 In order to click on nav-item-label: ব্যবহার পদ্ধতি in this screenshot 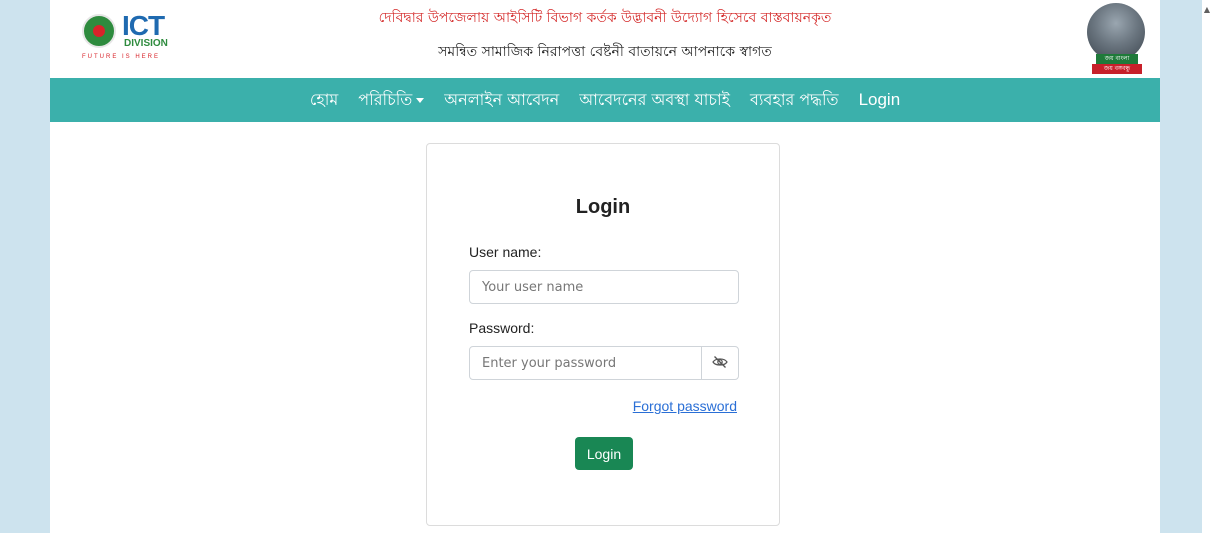, I will do `click(794, 99)`.